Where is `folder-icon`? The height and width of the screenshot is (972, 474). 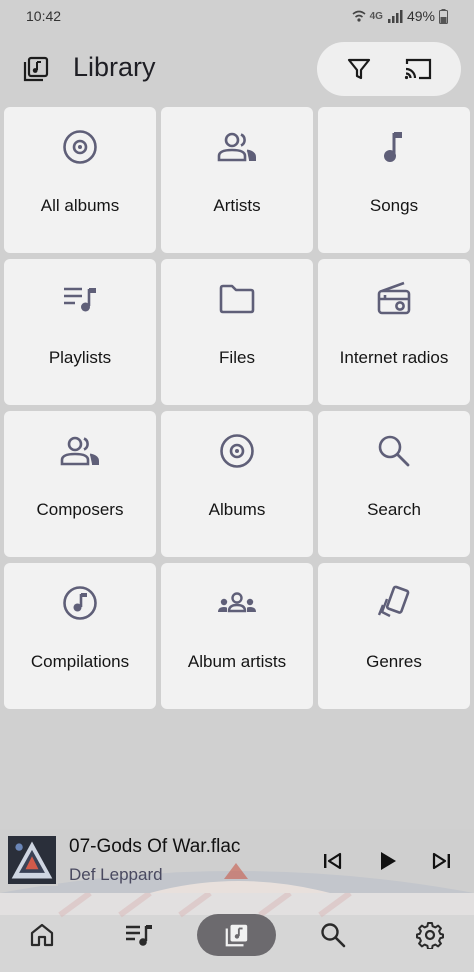
folder-icon is located at coordinates (237, 299).